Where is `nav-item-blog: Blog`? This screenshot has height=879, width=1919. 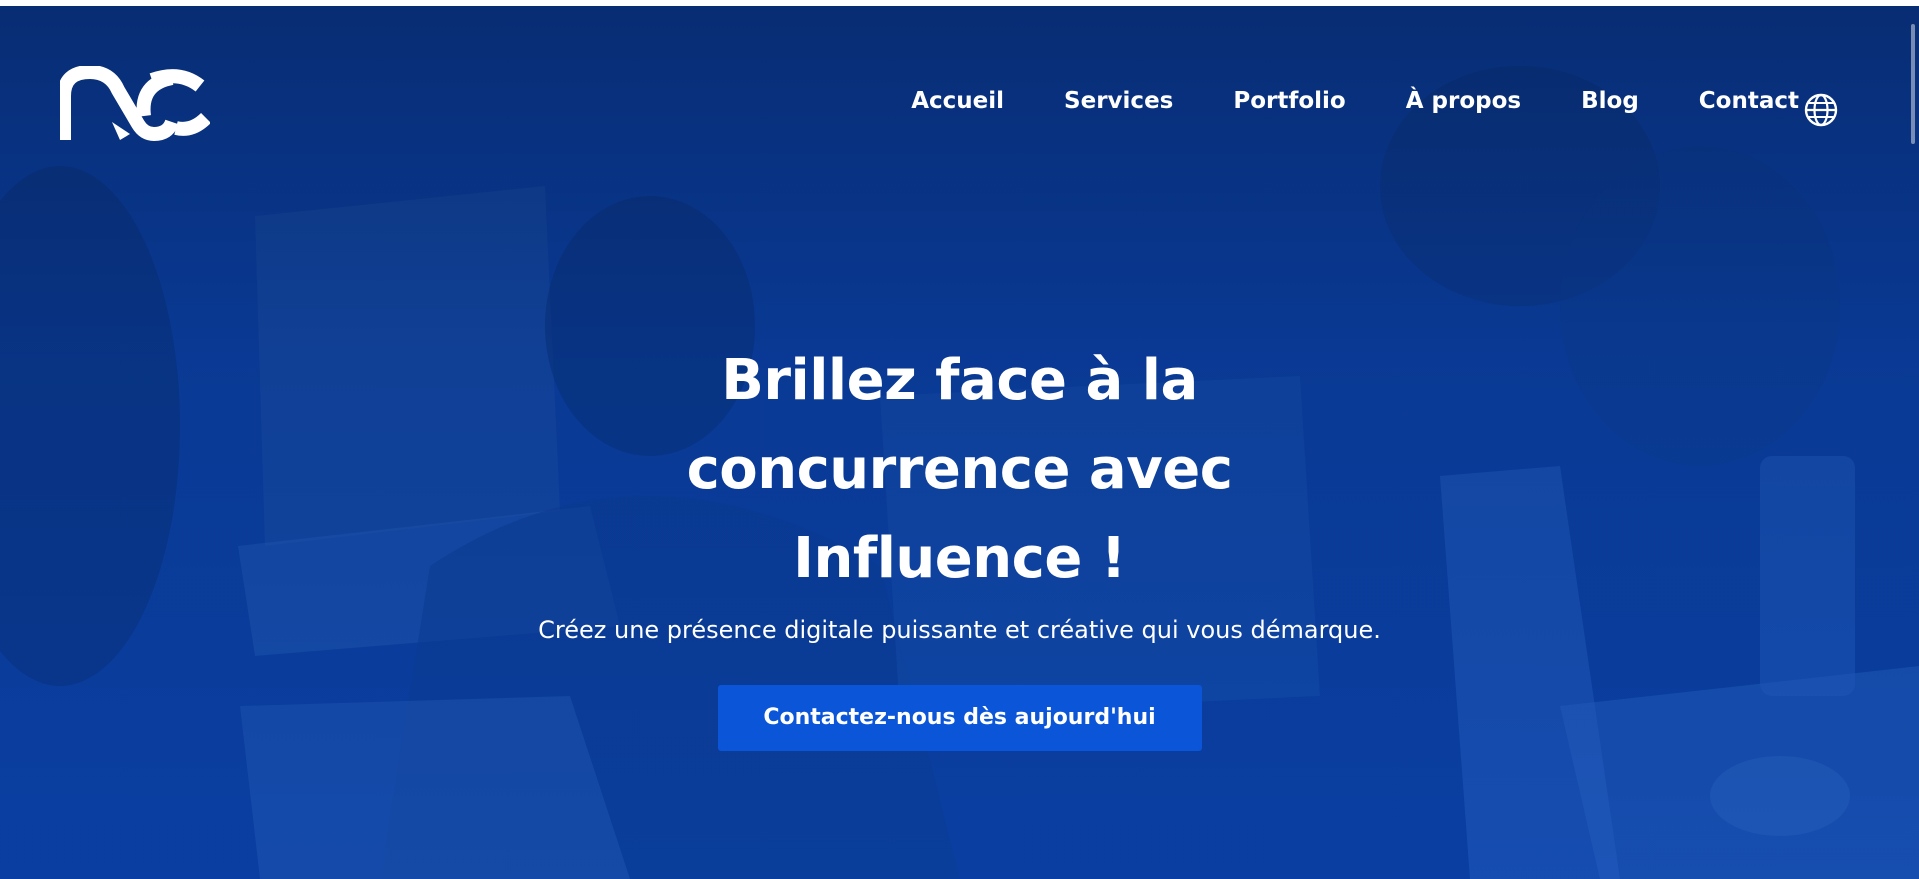 nav-item-blog: Blog is located at coordinates (1610, 101).